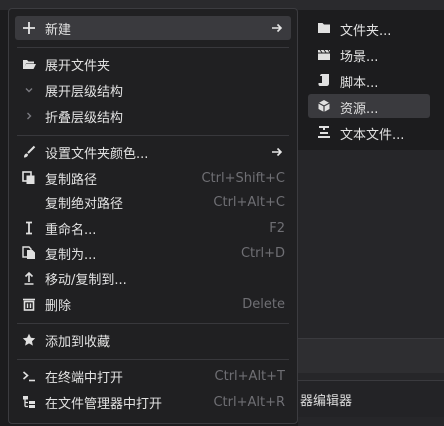  I want to click on chevron-down-icon, so click(29, 90).